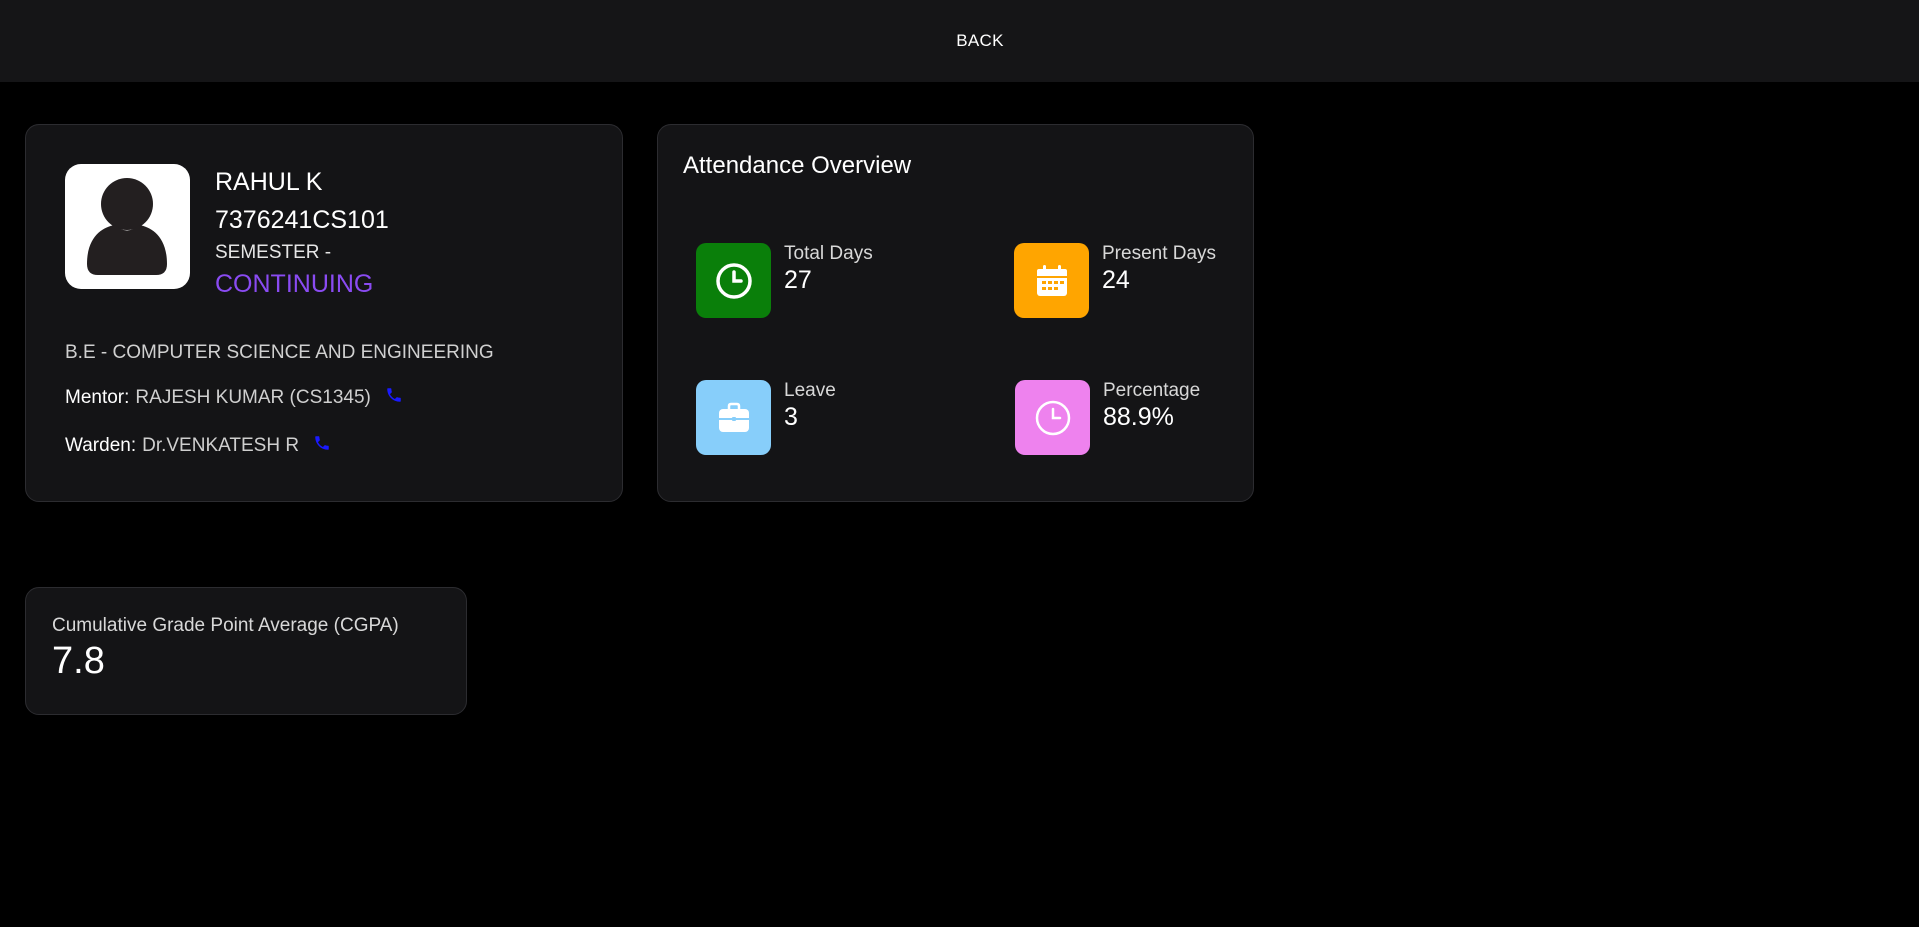 This screenshot has height=927, width=1919. What do you see at coordinates (97, 397) in the screenshot?
I see `mentor-label: Mentor:` at bounding box center [97, 397].